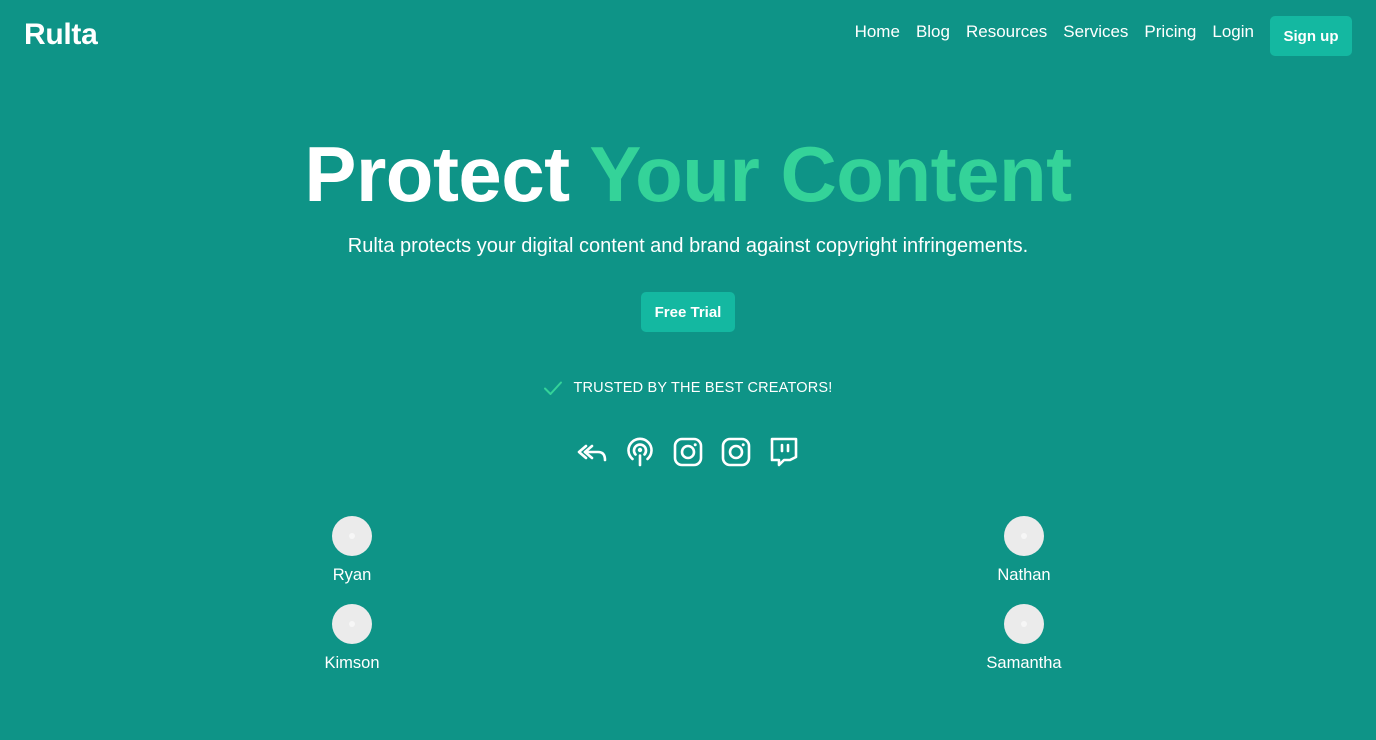 Image resolution: width=1376 pixels, height=740 pixels. I want to click on creator-name: Nathan, so click(1024, 575).